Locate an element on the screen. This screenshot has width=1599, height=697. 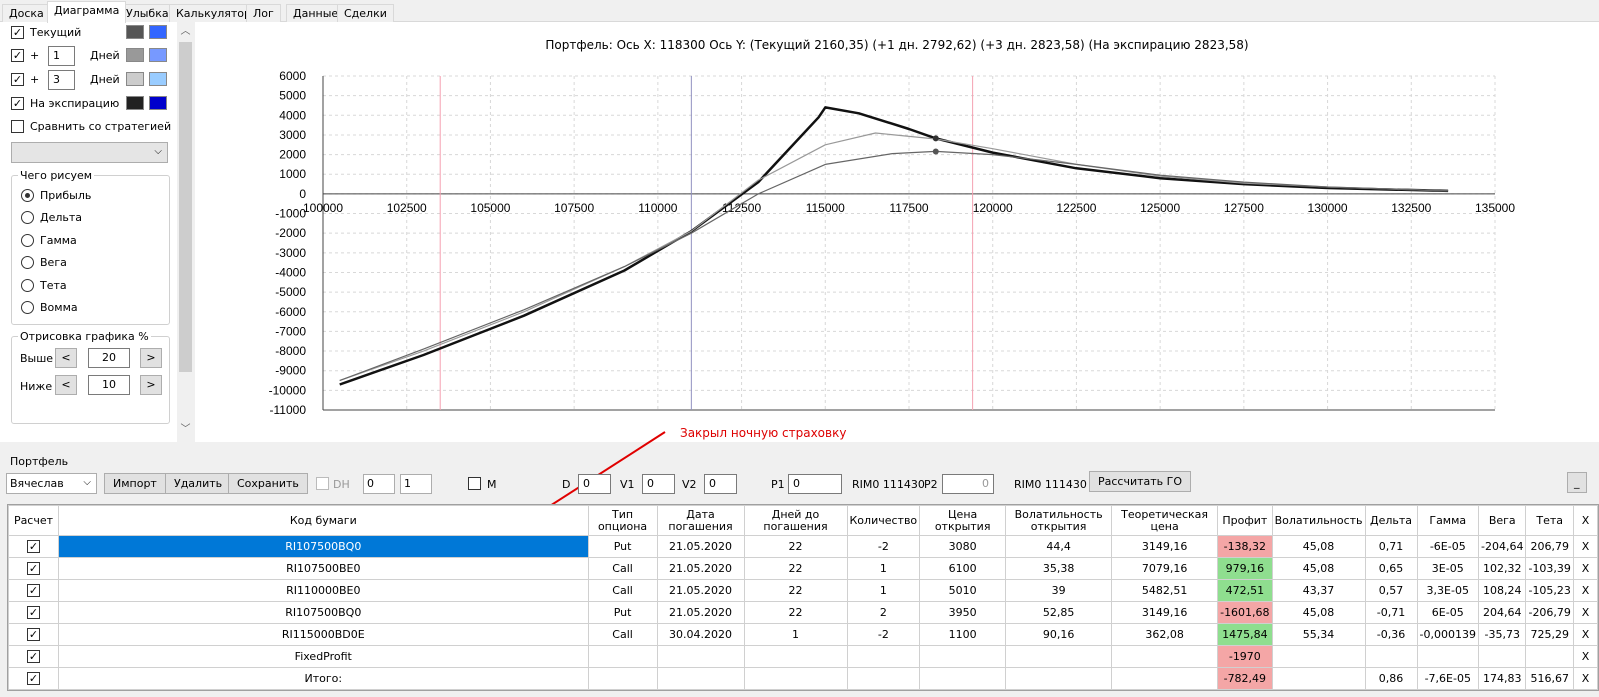
day1-checkbox: ✓ is located at coordinates (17, 55).